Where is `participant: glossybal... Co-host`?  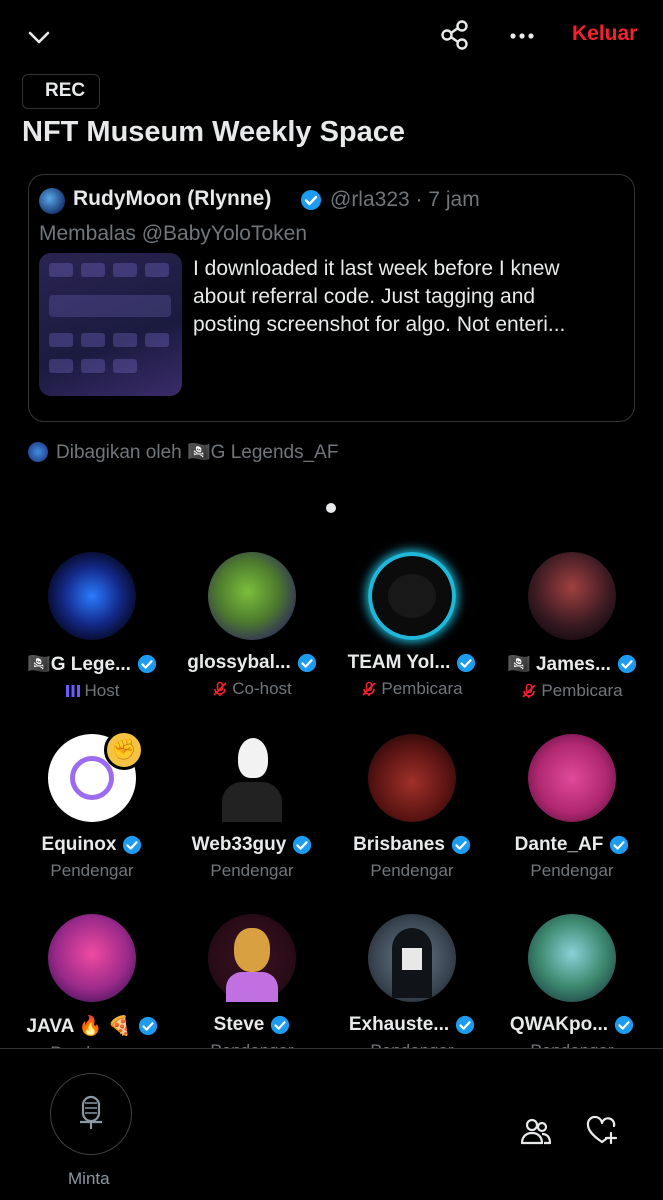
participant: glossybal... Co-host is located at coordinates (252, 625).